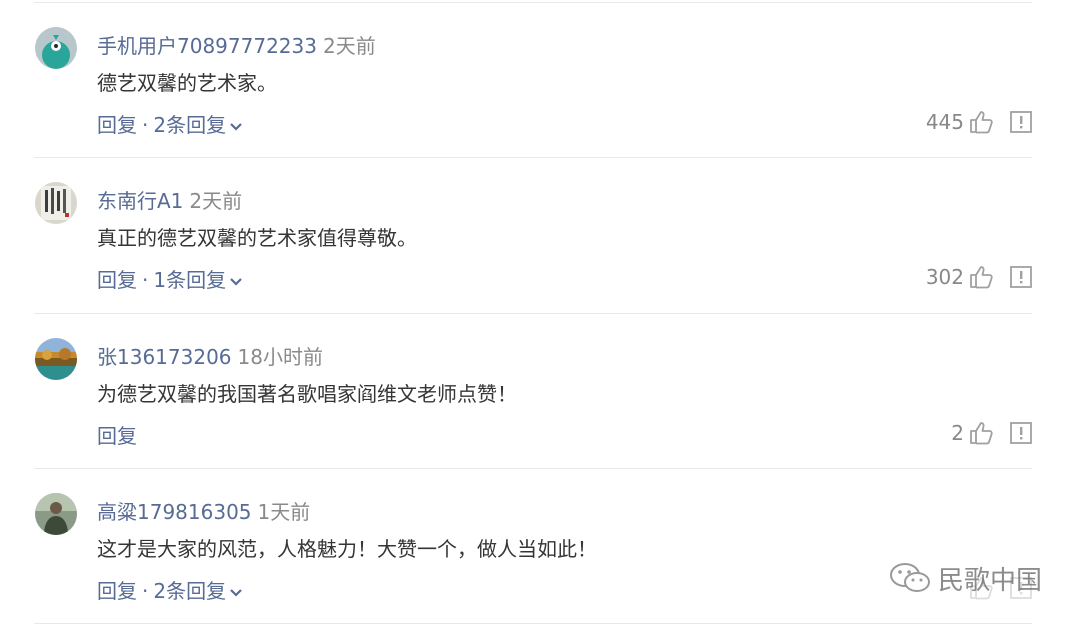 The image size is (1080, 625). What do you see at coordinates (284, 512) in the screenshot?
I see `timestamp: 1天前` at bounding box center [284, 512].